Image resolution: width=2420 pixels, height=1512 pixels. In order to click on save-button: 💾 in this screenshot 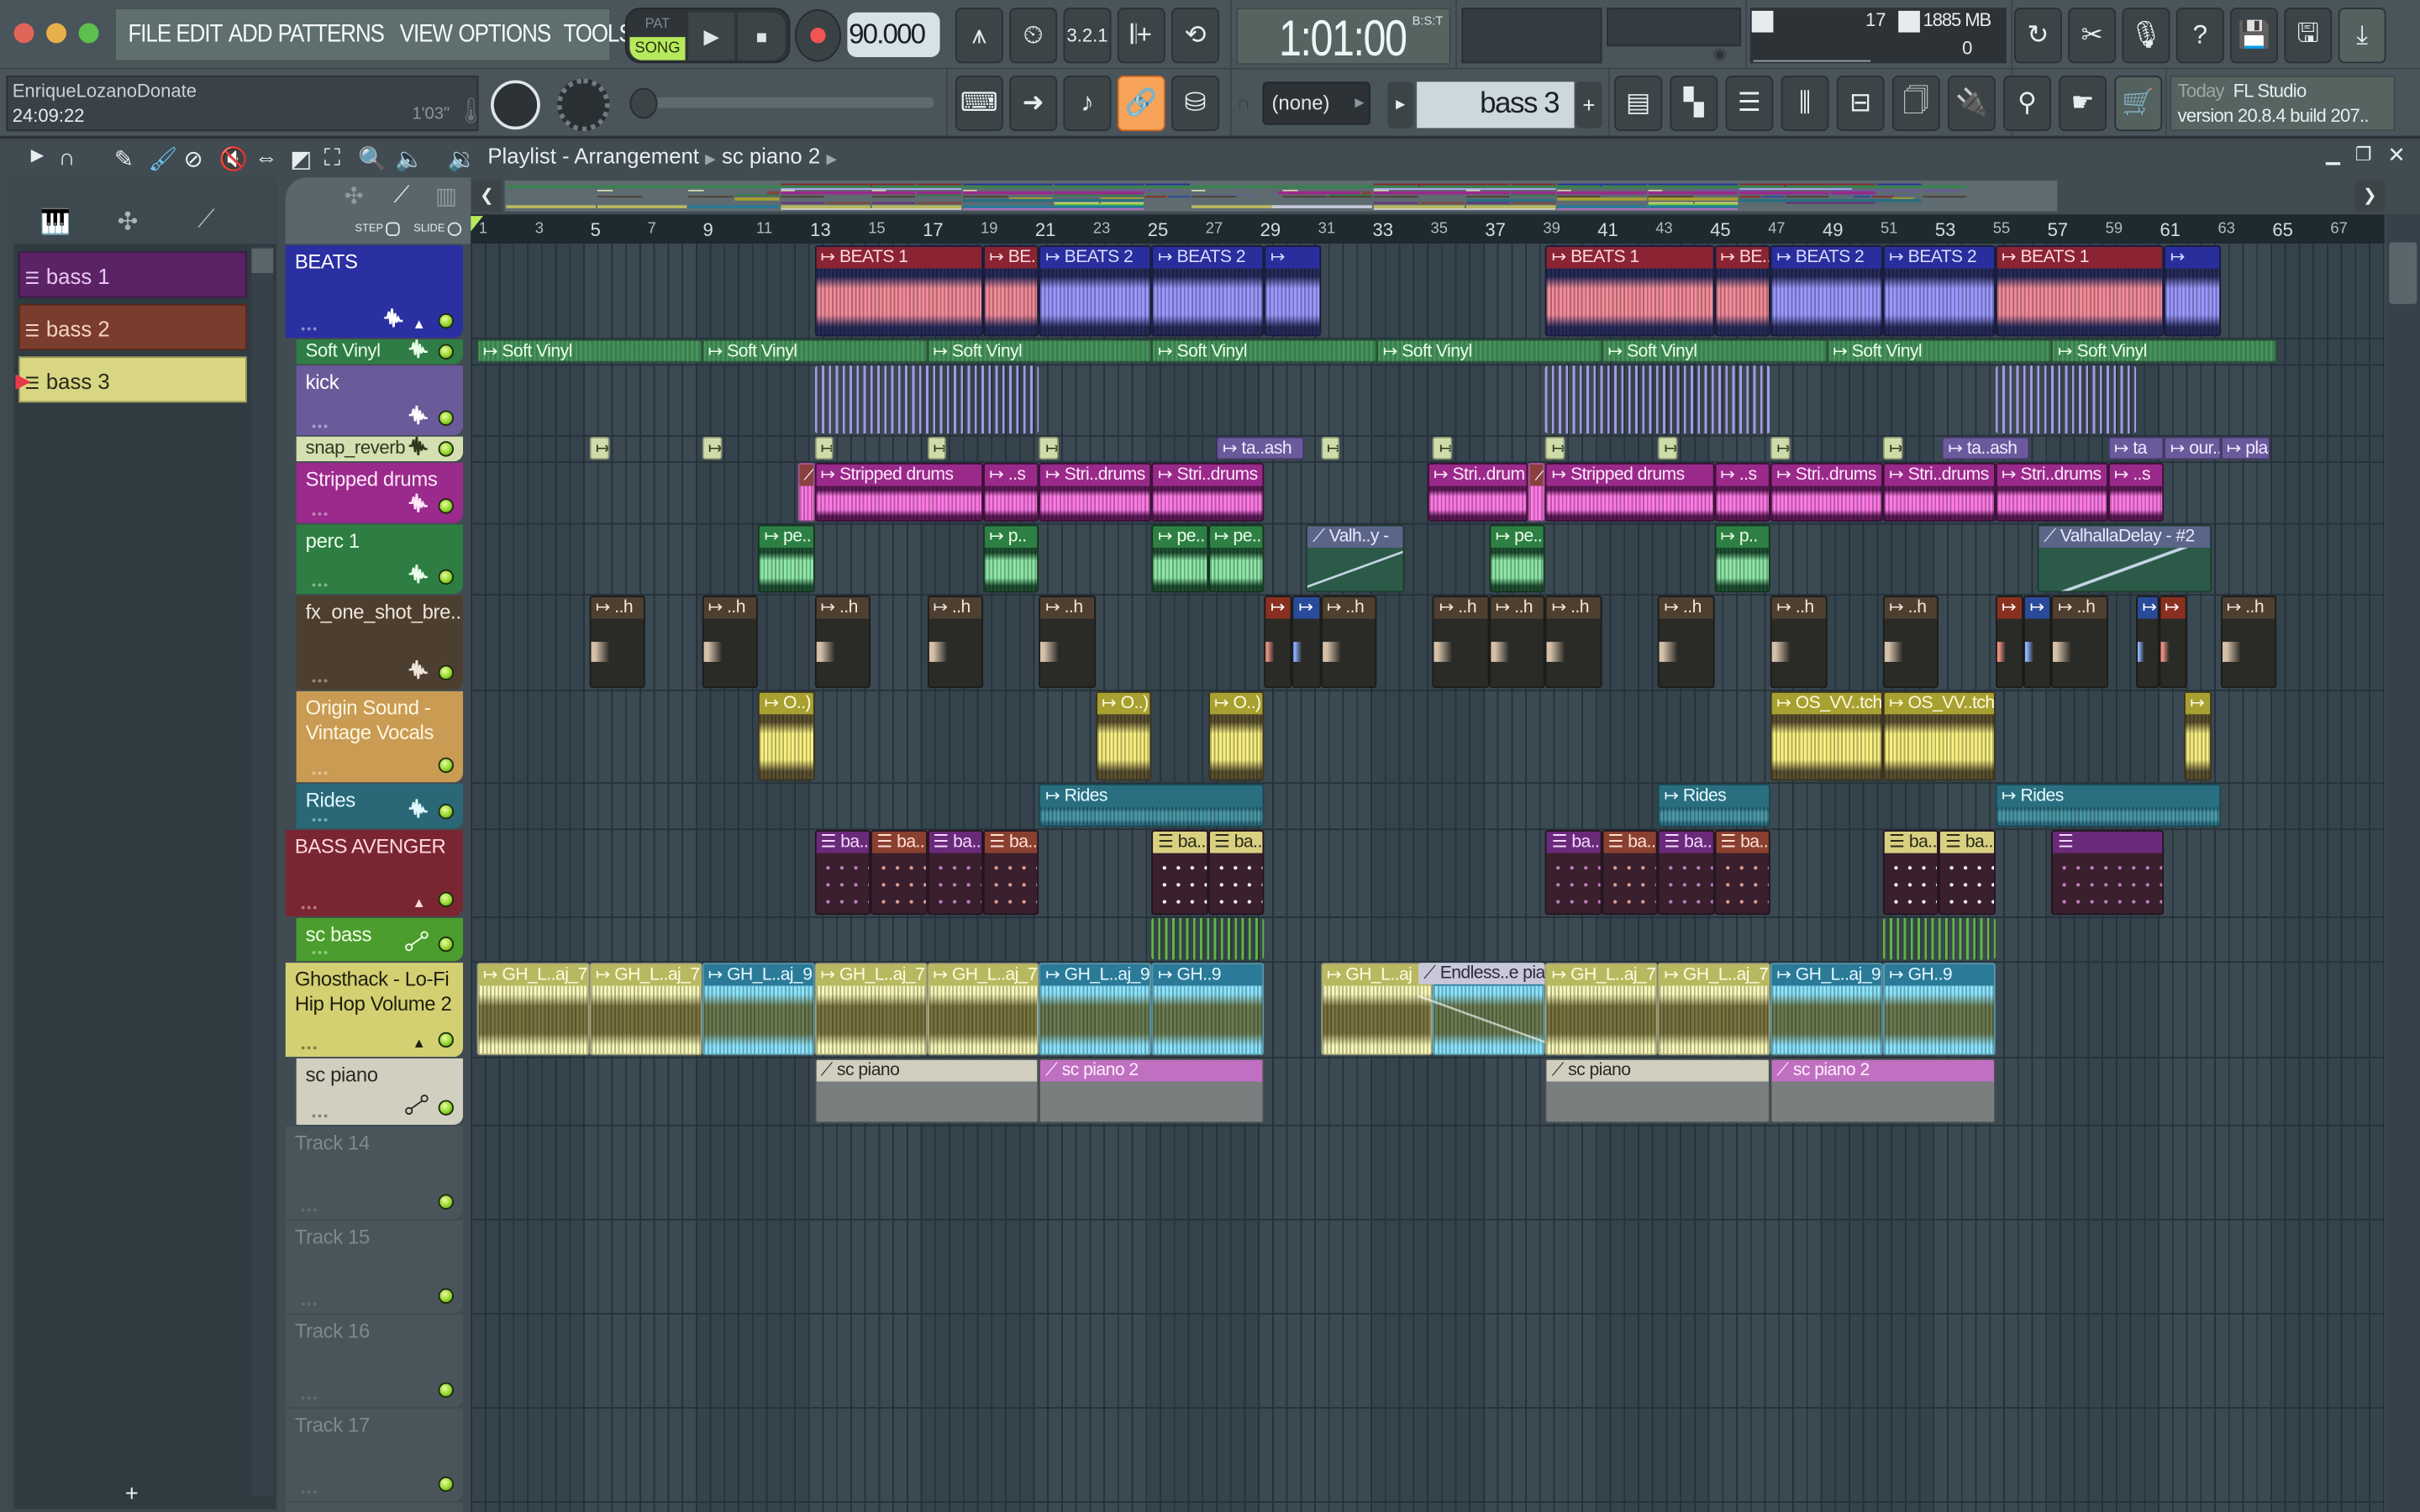, I will do `click(2254, 36)`.